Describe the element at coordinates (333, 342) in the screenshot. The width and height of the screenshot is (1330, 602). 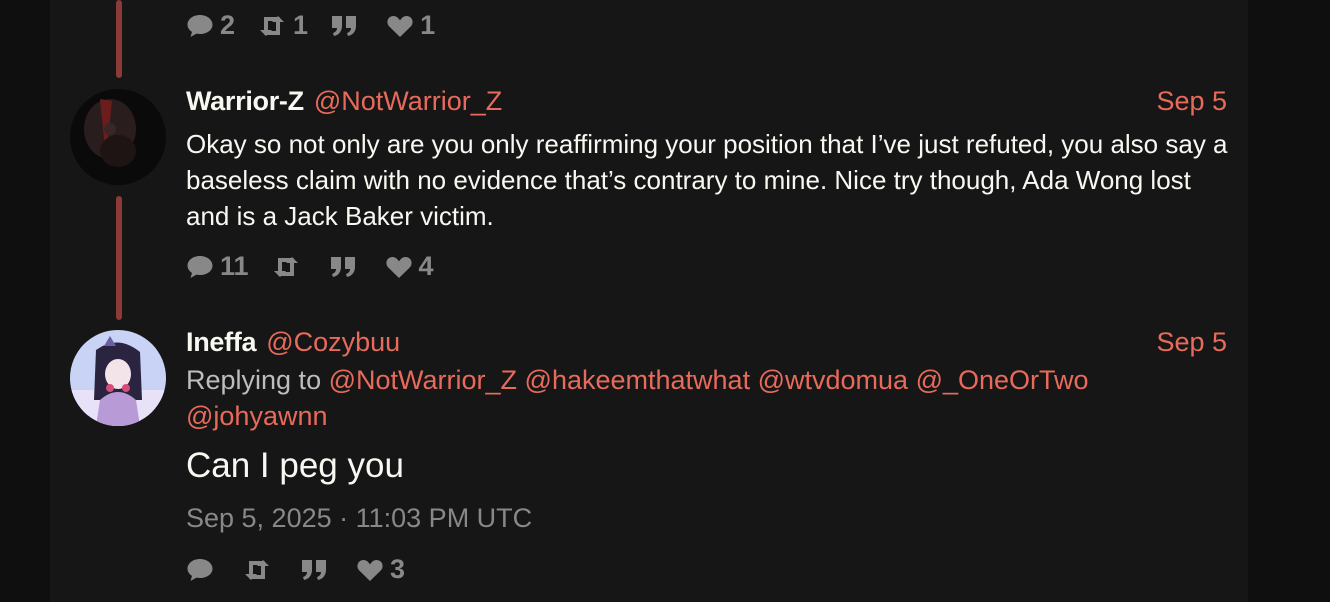
I see `username: @Cozybuu` at that location.